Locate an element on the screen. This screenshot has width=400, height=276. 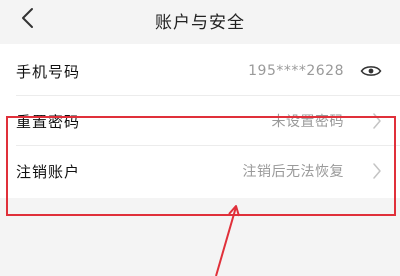
reset-password-label: 重置密码 is located at coordinates (48, 121).